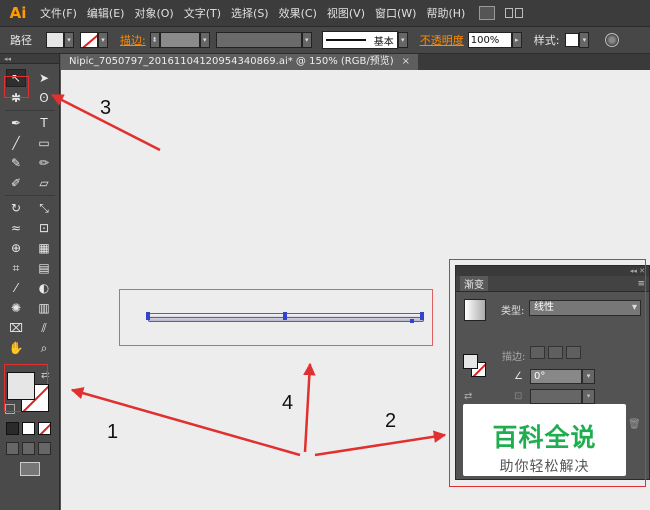  Describe the element at coordinates (406, 62) in the screenshot. I see `close-tab-icon: ×` at that location.